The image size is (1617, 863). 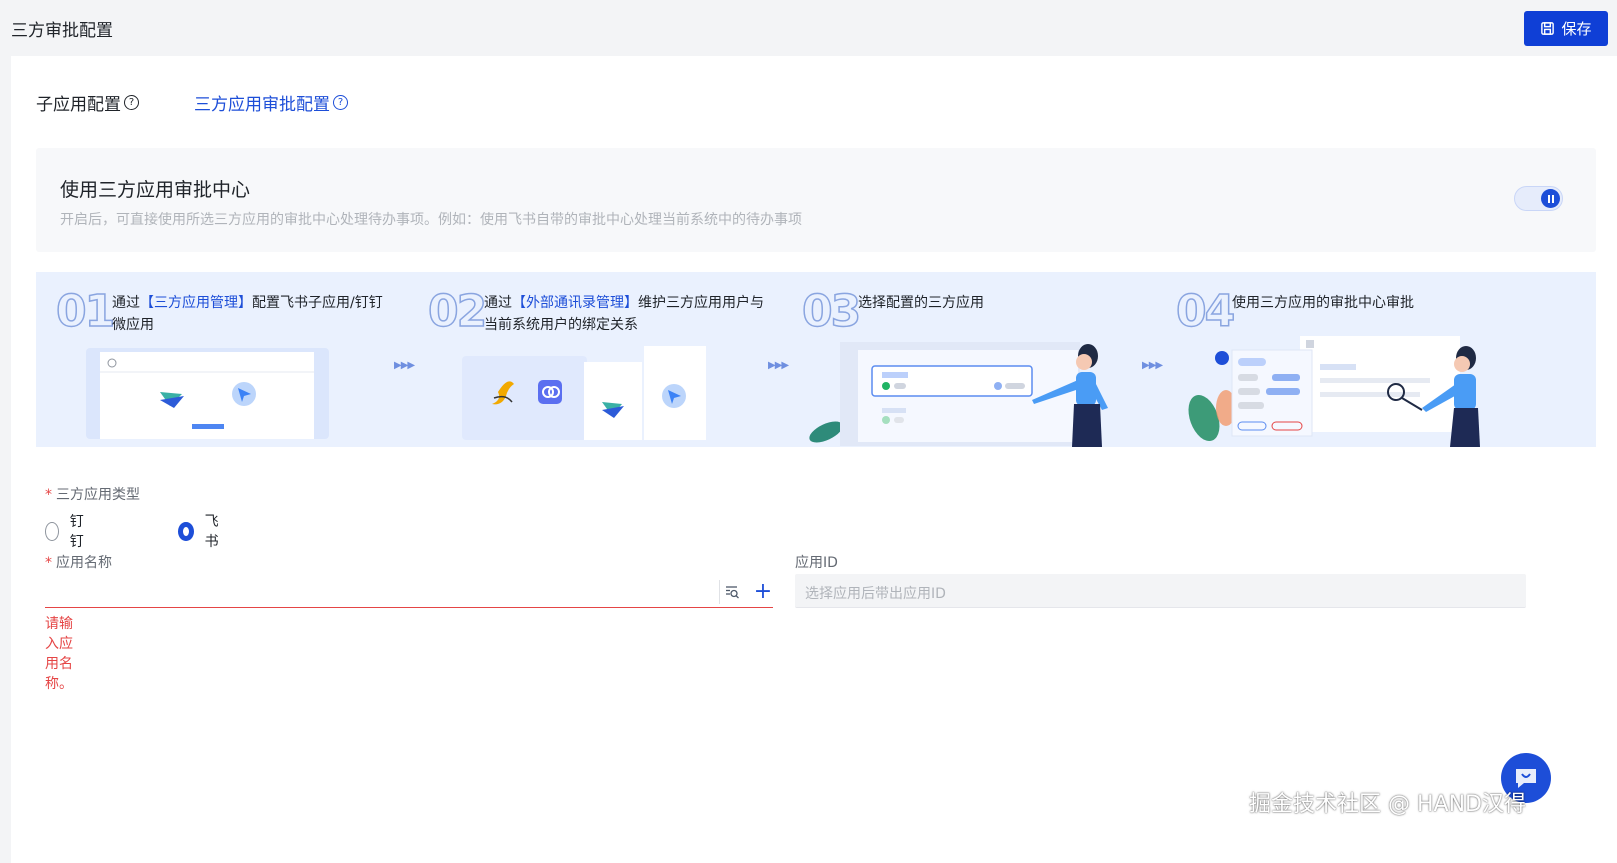 What do you see at coordinates (375, 592) in the screenshot?
I see `app-name-input` at bounding box center [375, 592].